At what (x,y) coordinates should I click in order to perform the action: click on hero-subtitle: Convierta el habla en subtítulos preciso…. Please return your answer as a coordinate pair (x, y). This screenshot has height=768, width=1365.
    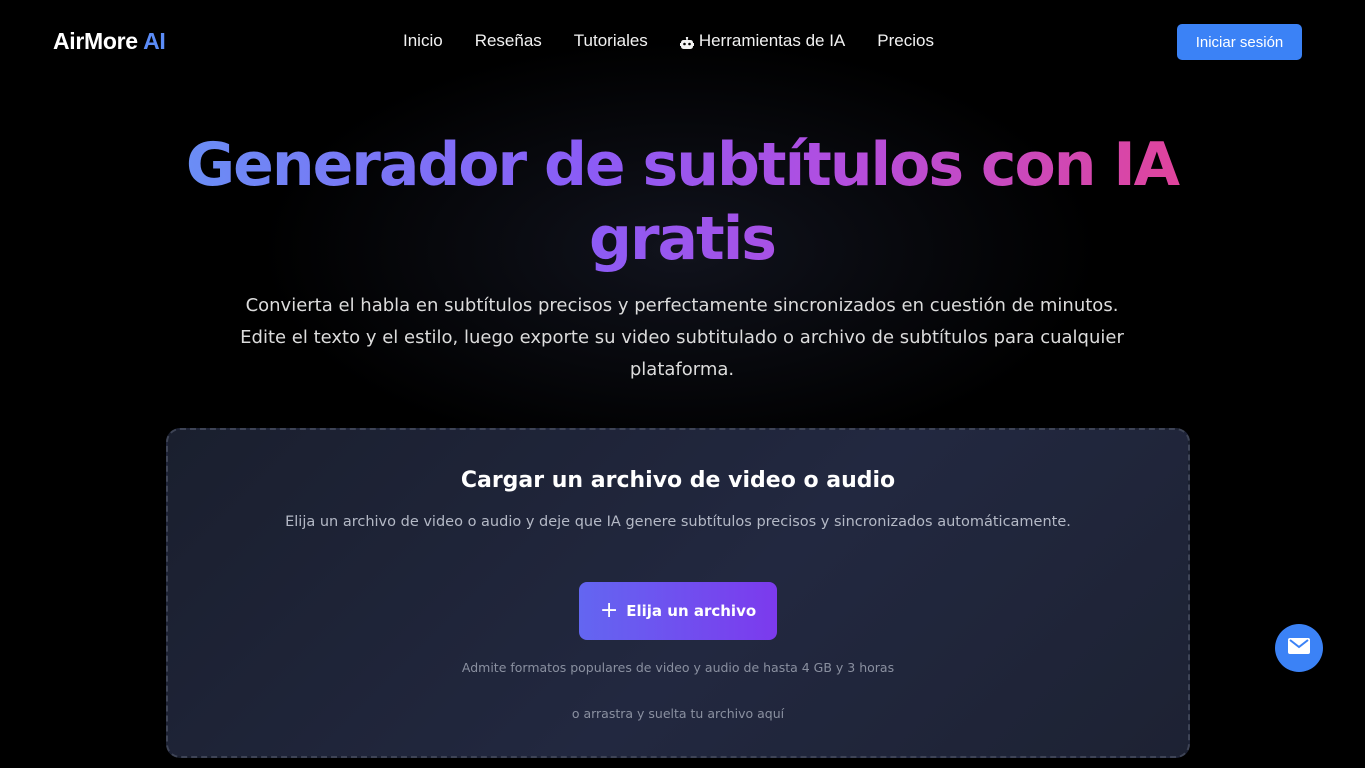
    Looking at the image, I should click on (682, 337).